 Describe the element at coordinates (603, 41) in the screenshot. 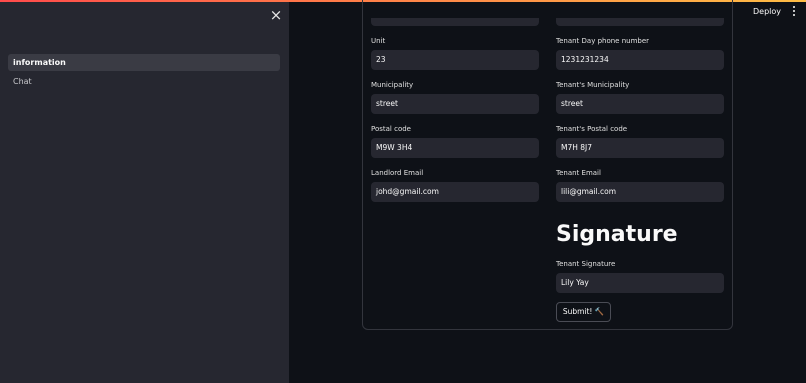

I see `tenant-phone-label: Tenant Day phone number` at that location.